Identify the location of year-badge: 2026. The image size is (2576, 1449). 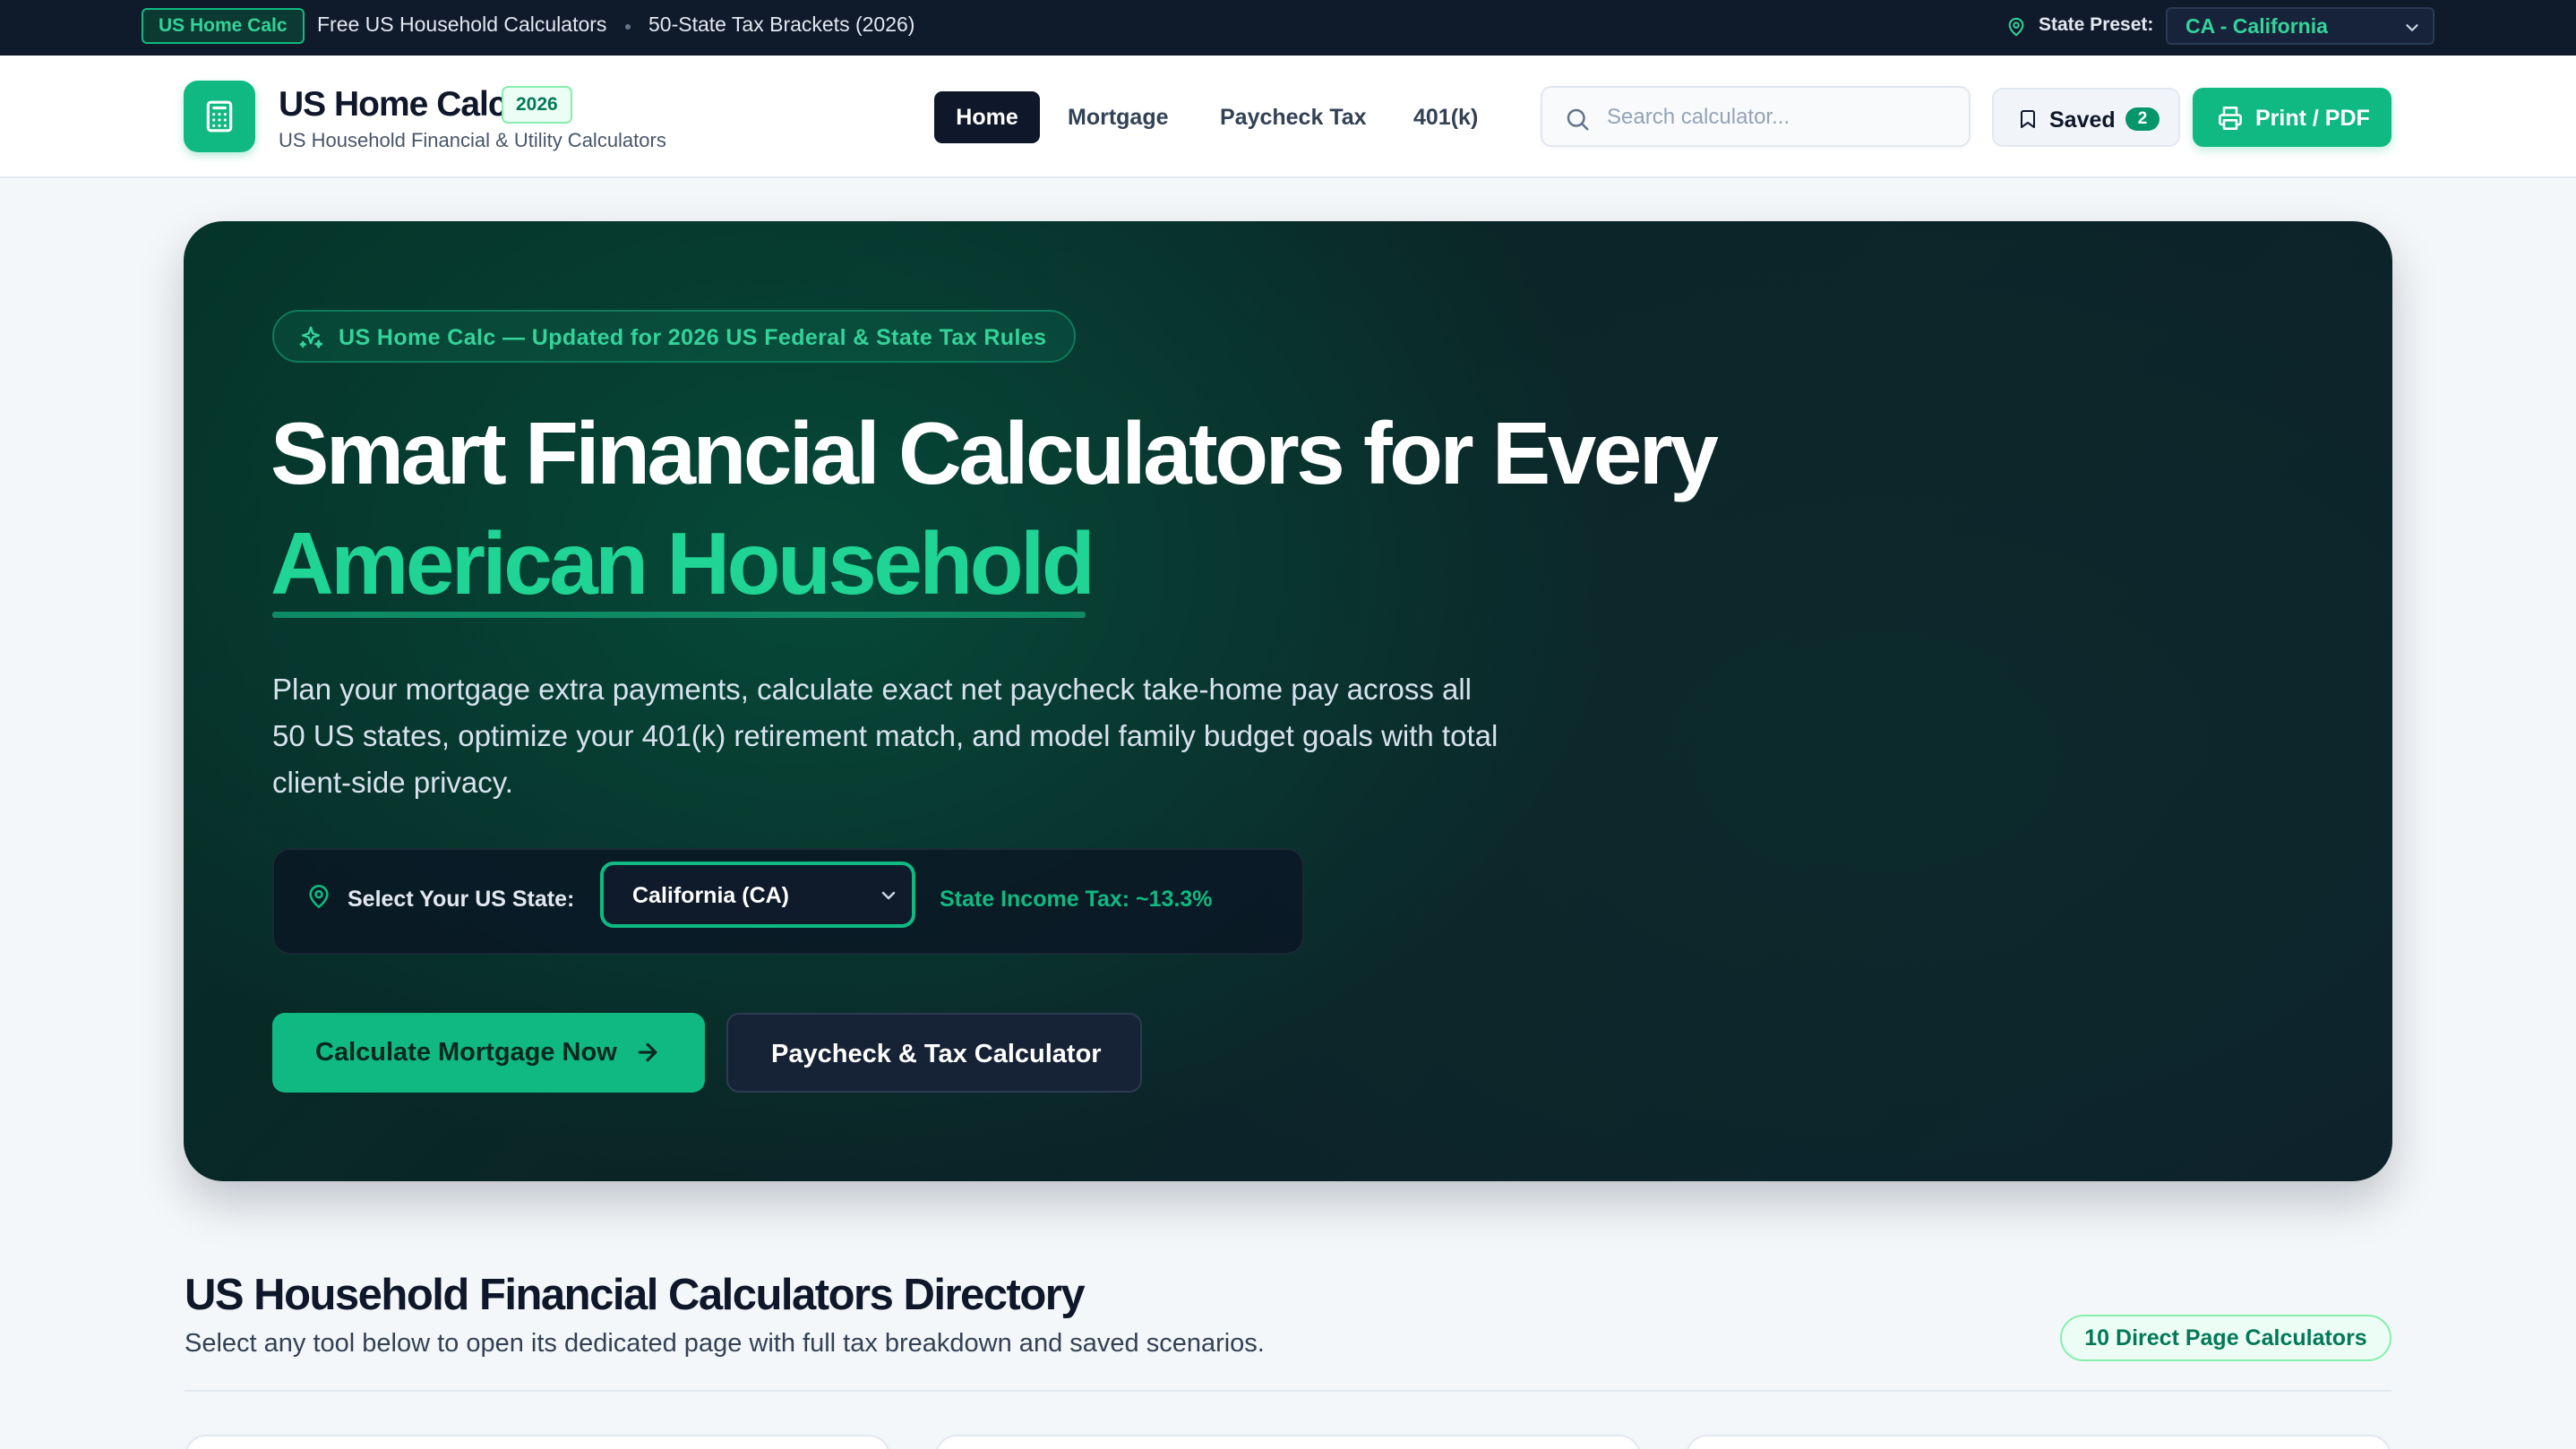
(537, 105).